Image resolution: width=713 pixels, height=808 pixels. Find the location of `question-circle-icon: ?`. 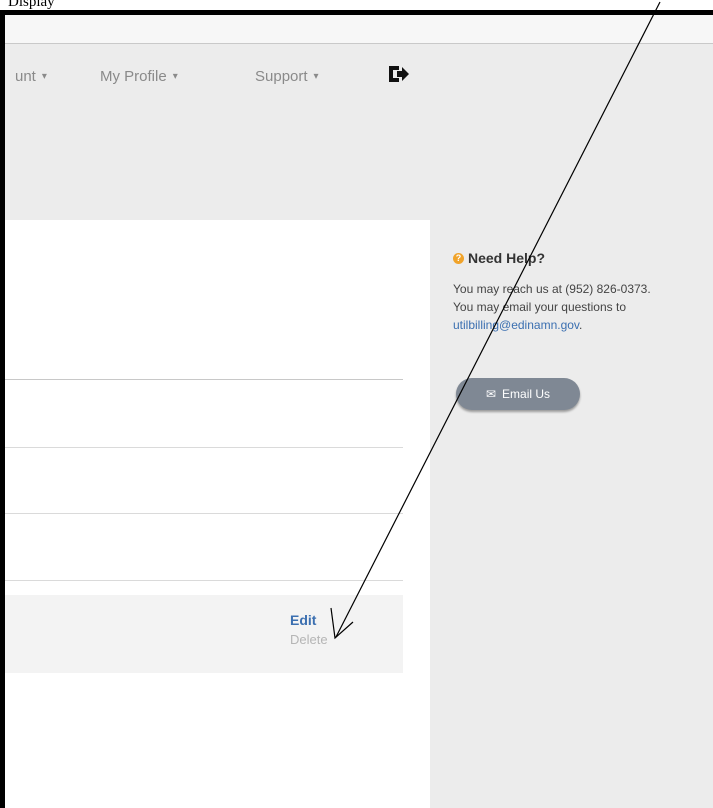

question-circle-icon: ? is located at coordinates (458, 258).